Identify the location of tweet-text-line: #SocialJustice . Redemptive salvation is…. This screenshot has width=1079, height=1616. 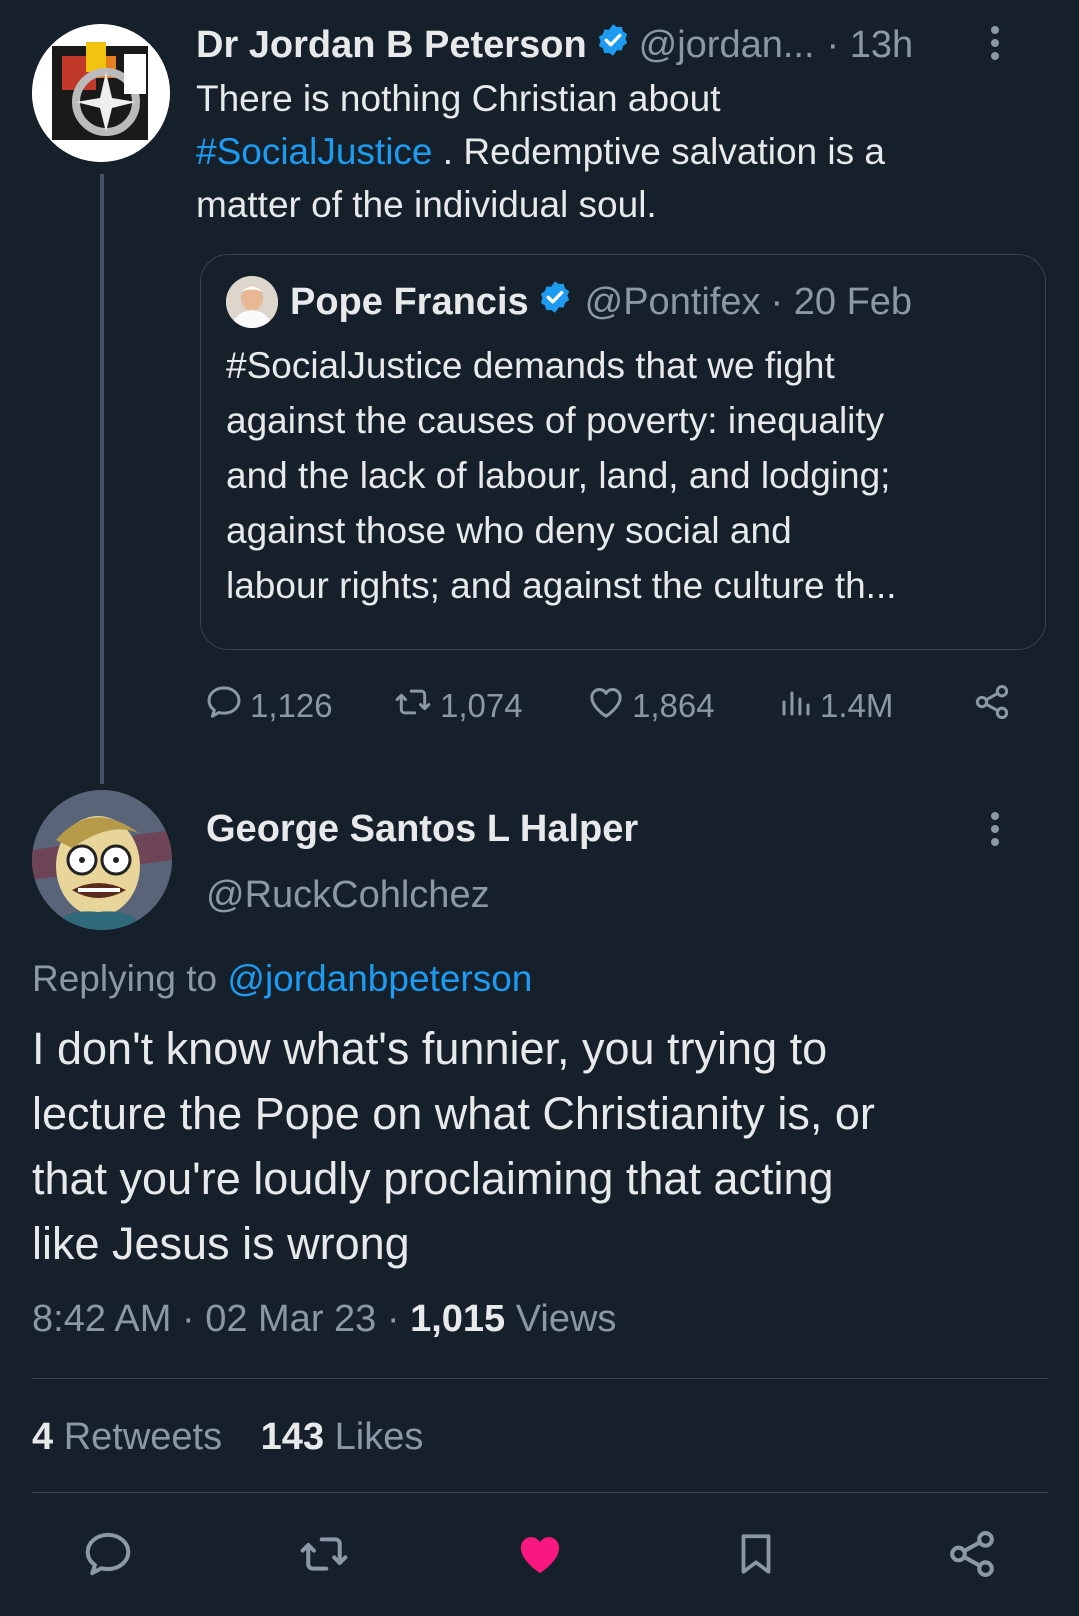
(616, 151).